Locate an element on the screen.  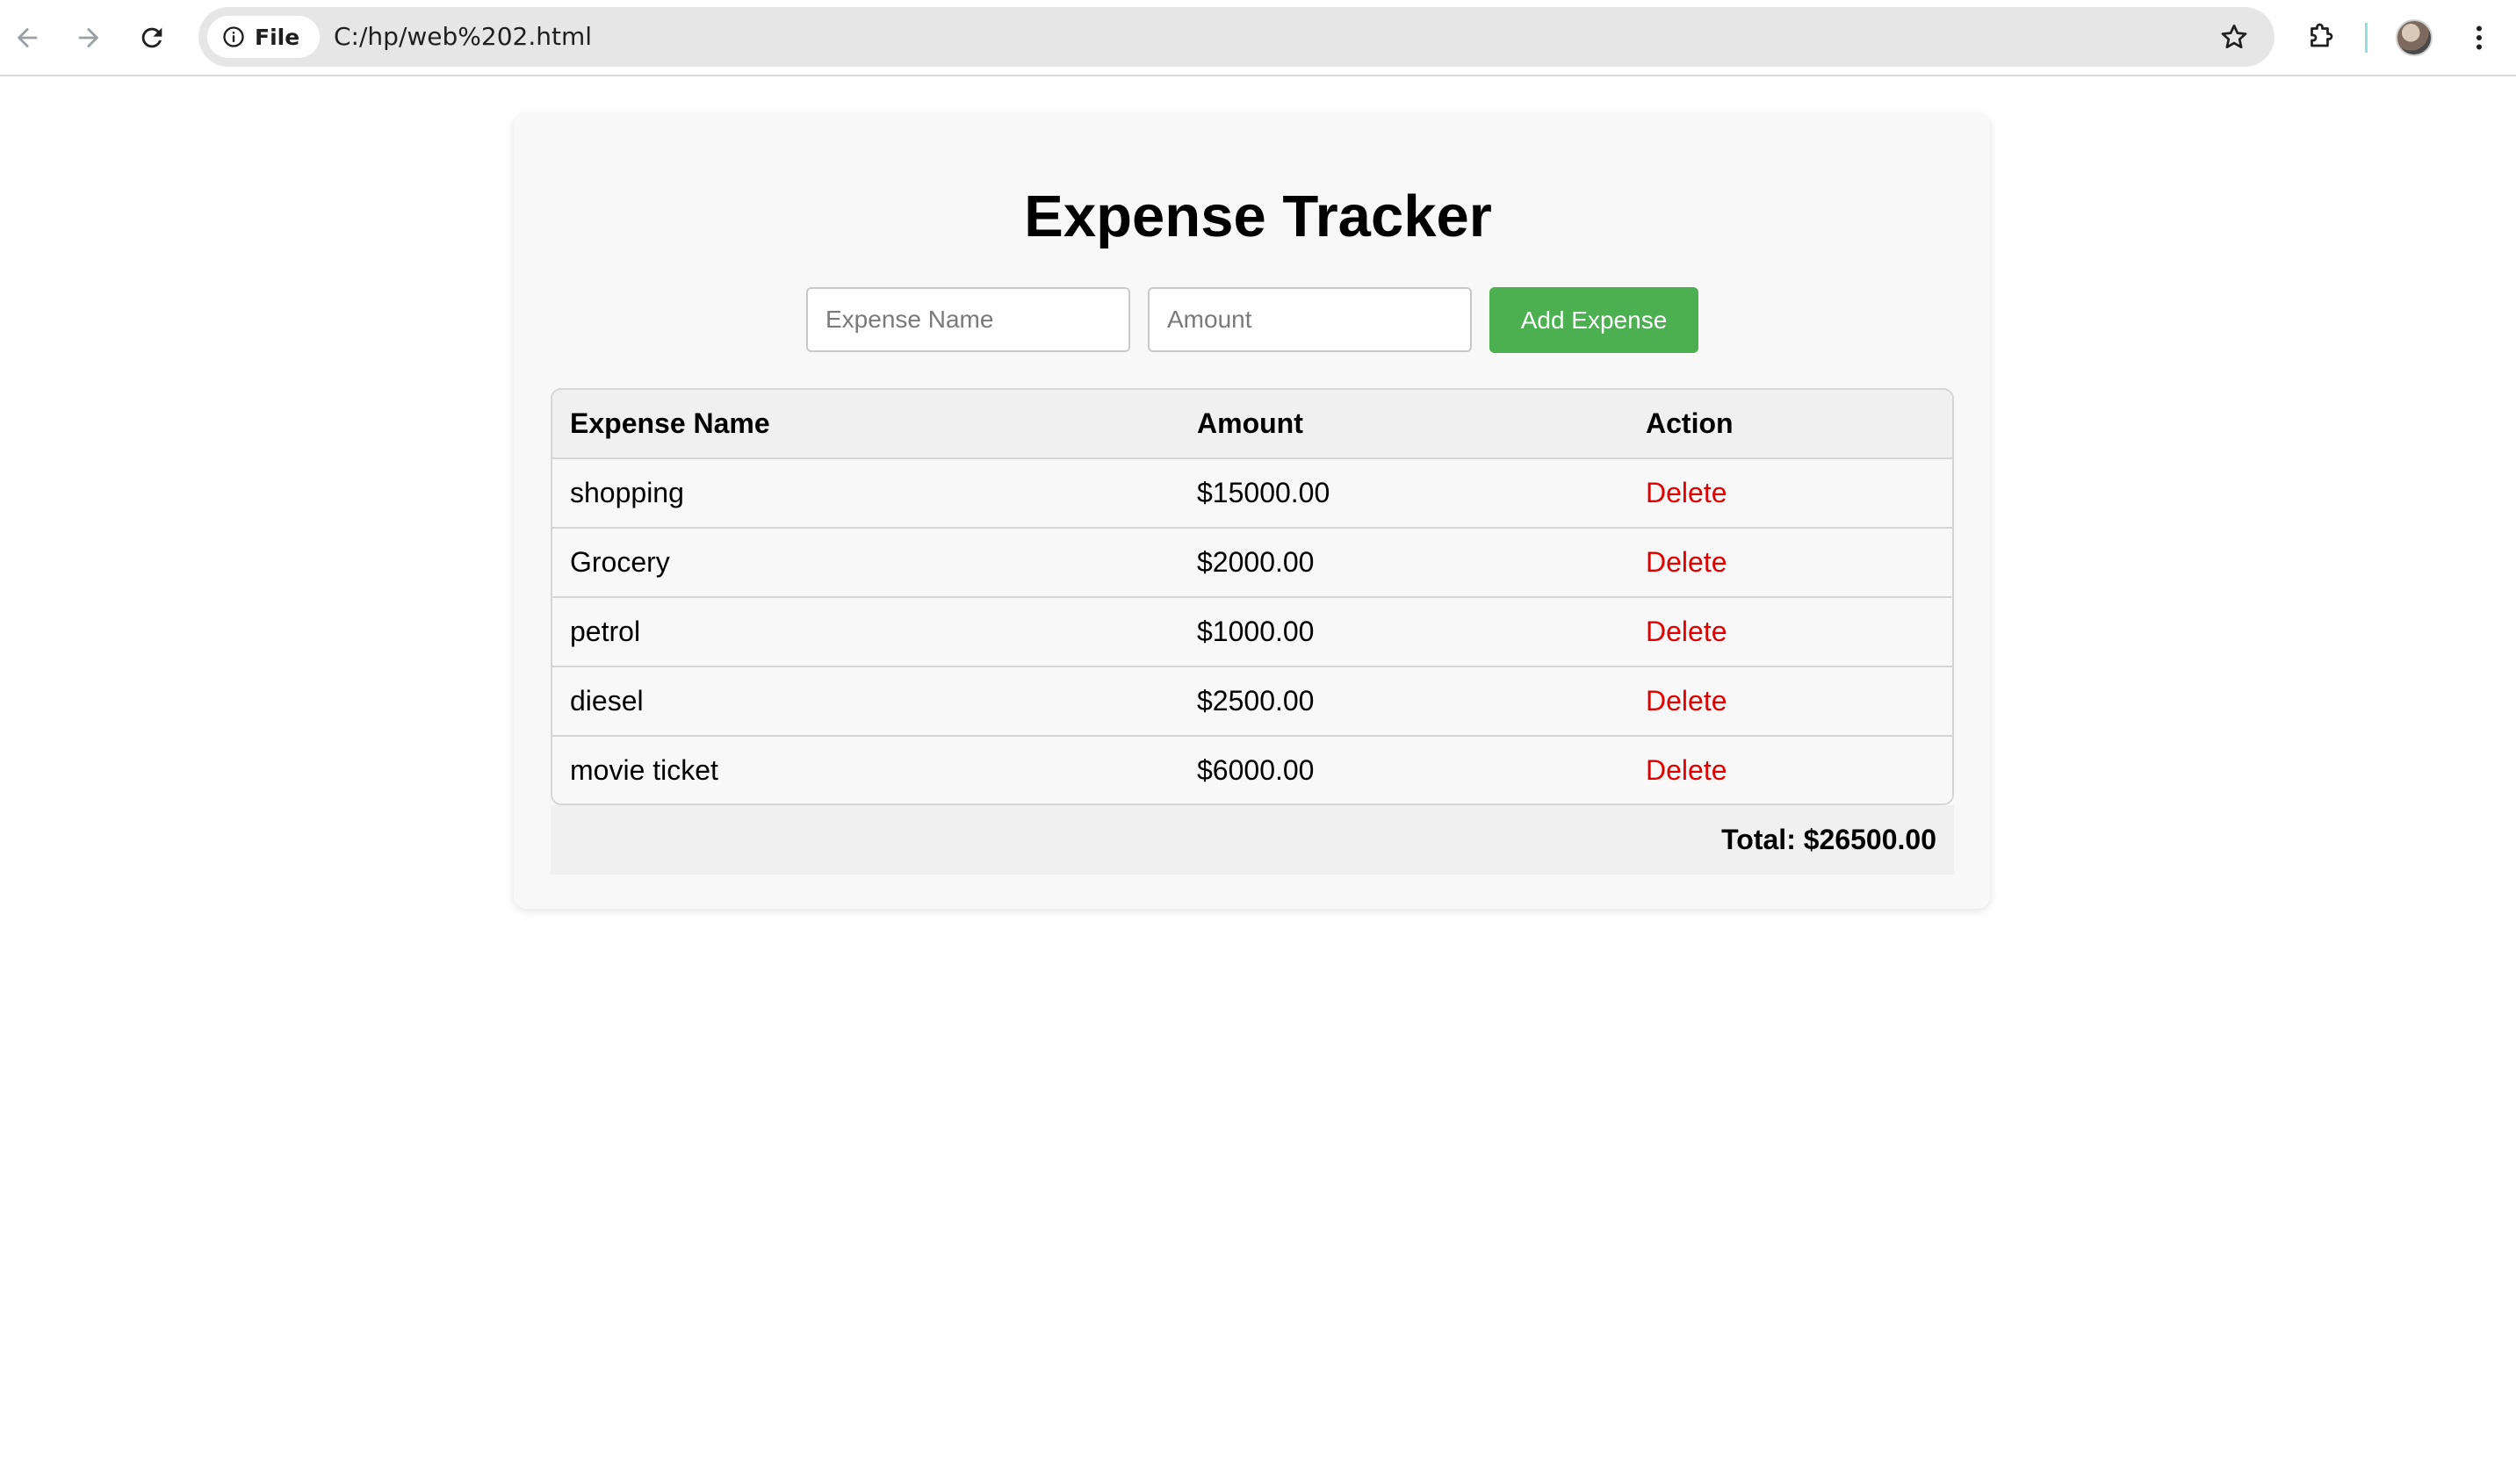
site-info-chip: File is located at coordinates (263, 37).